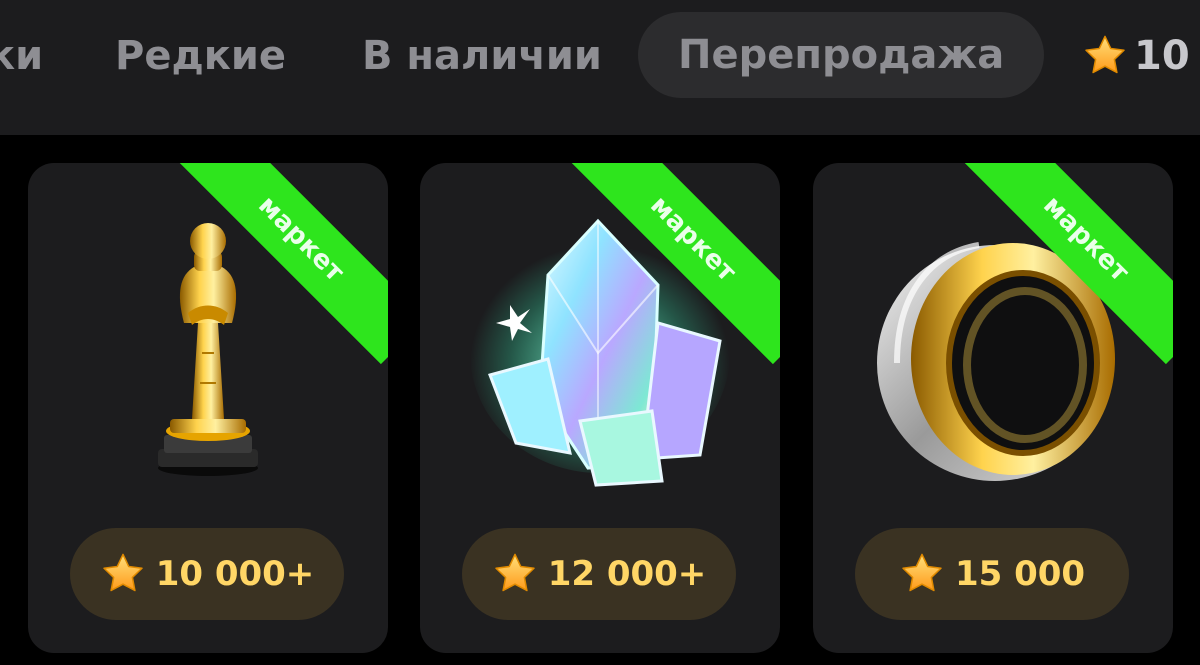 The height and width of the screenshot is (665, 1200). I want to click on crystal-icon, so click(600, 352).